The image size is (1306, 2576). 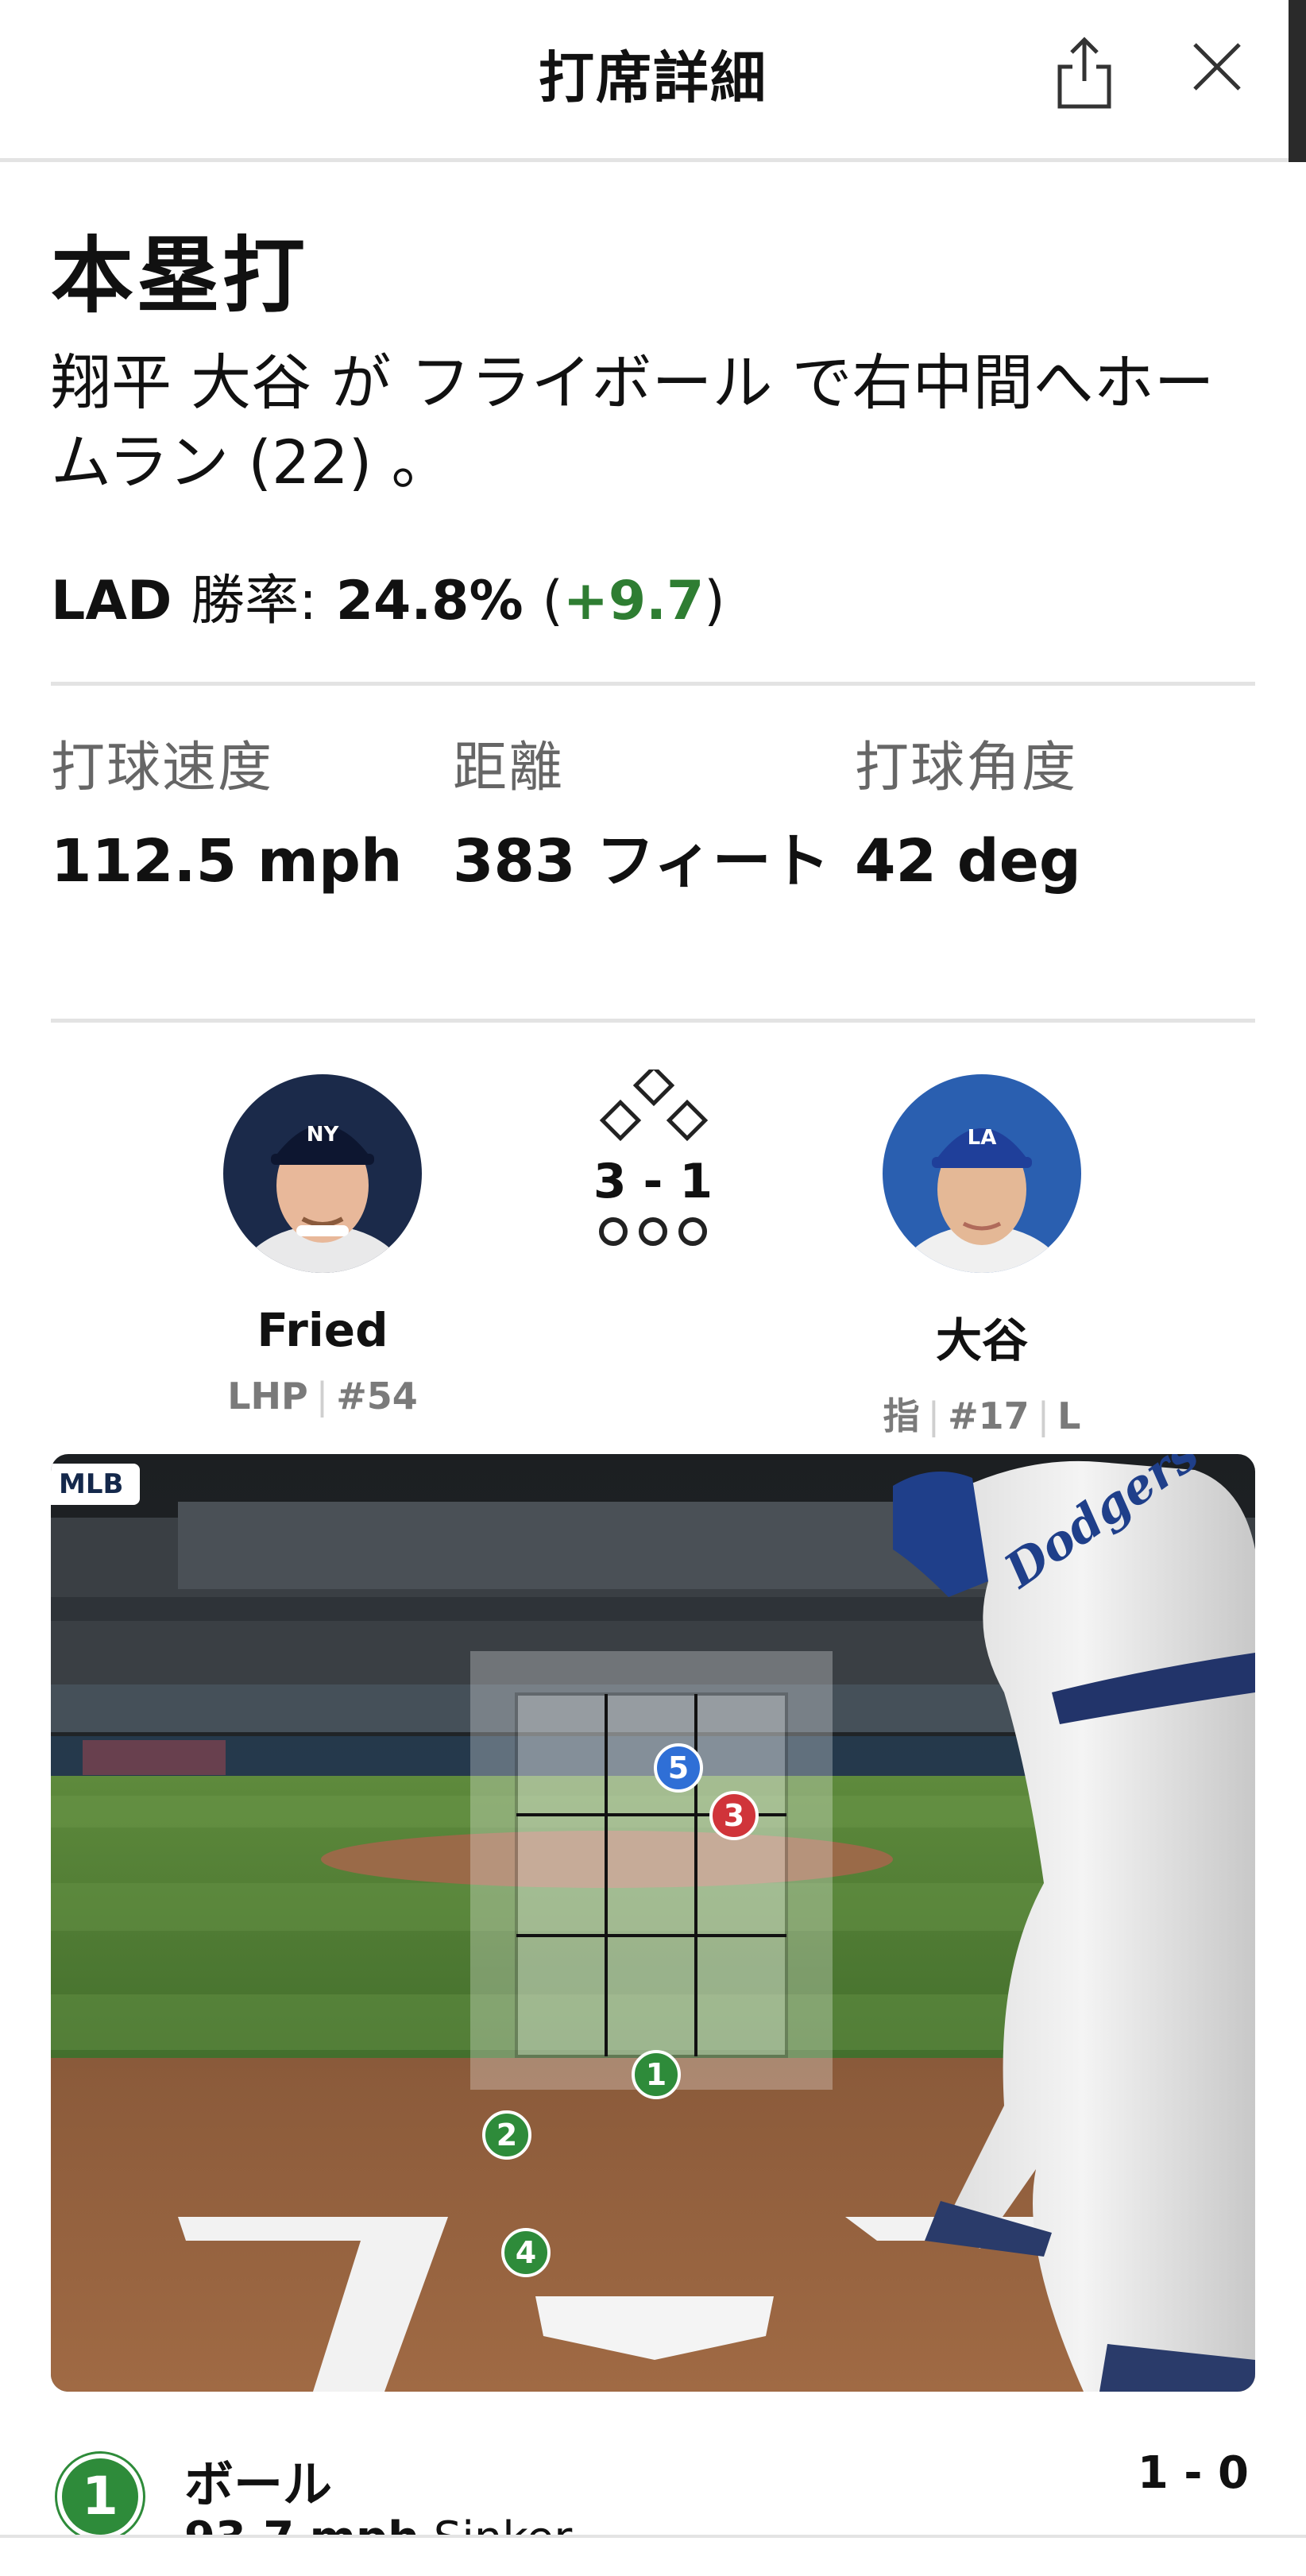 I want to click on second-base, so click(x=653, y=1088).